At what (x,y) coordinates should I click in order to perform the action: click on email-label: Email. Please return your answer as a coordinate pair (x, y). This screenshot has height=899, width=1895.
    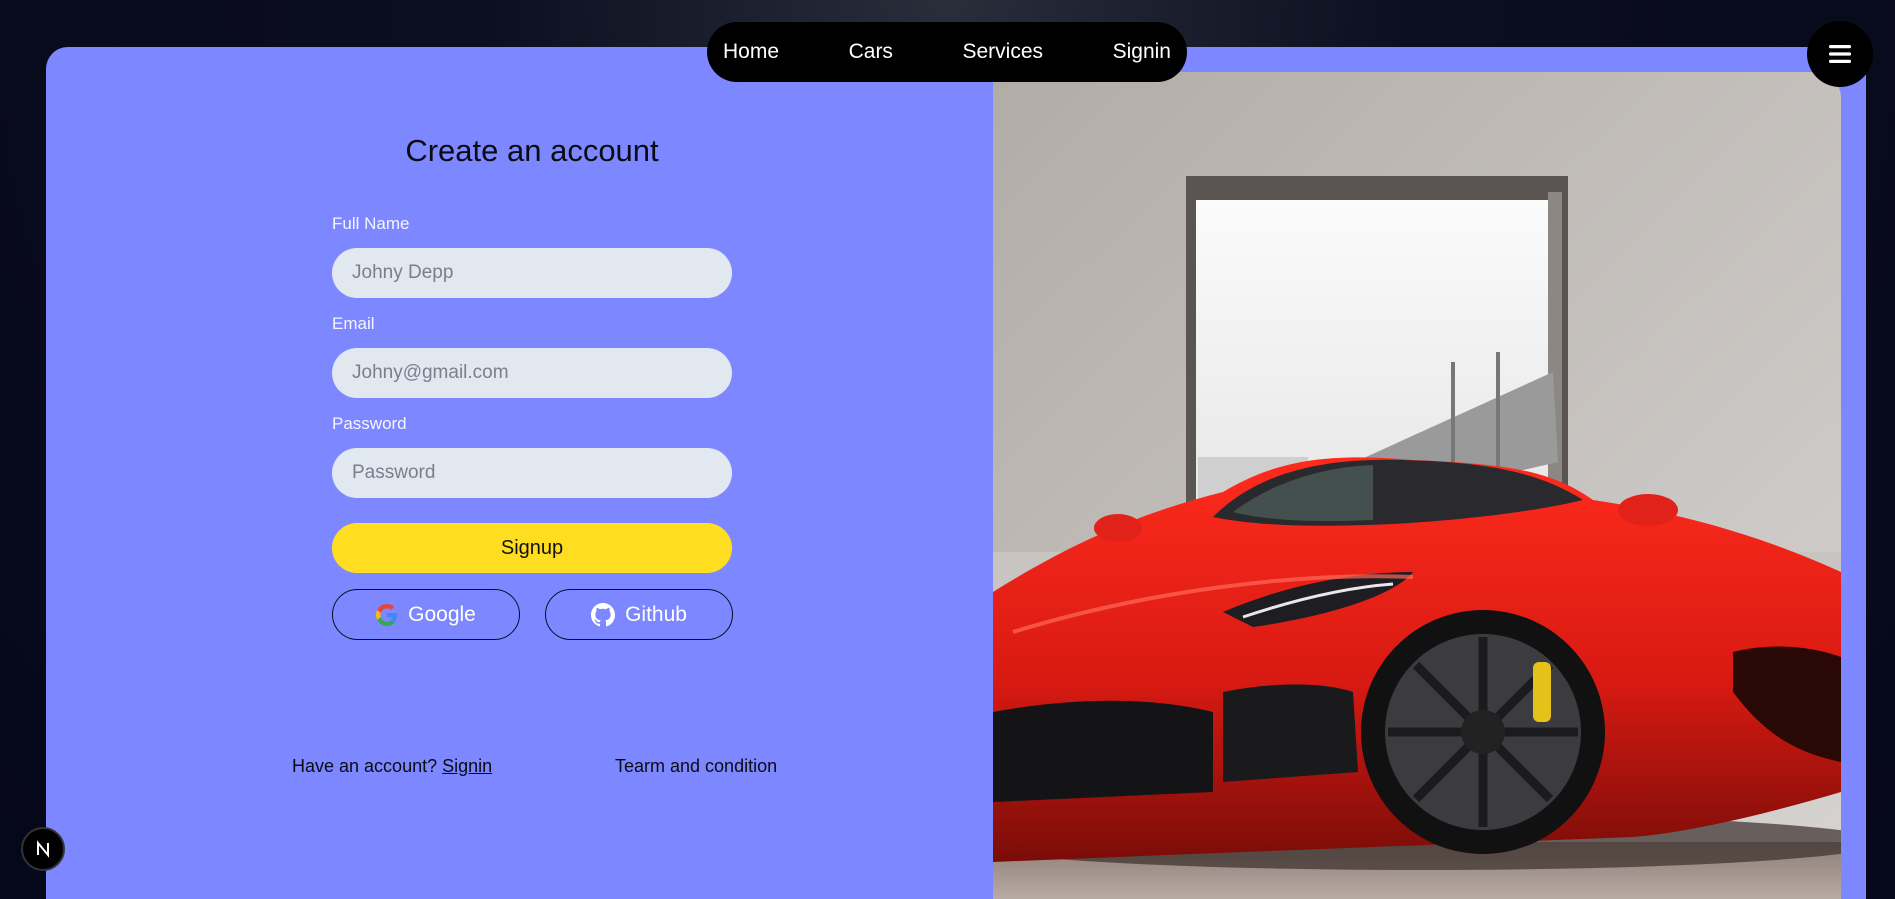
    Looking at the image, I should click on (353, 323).